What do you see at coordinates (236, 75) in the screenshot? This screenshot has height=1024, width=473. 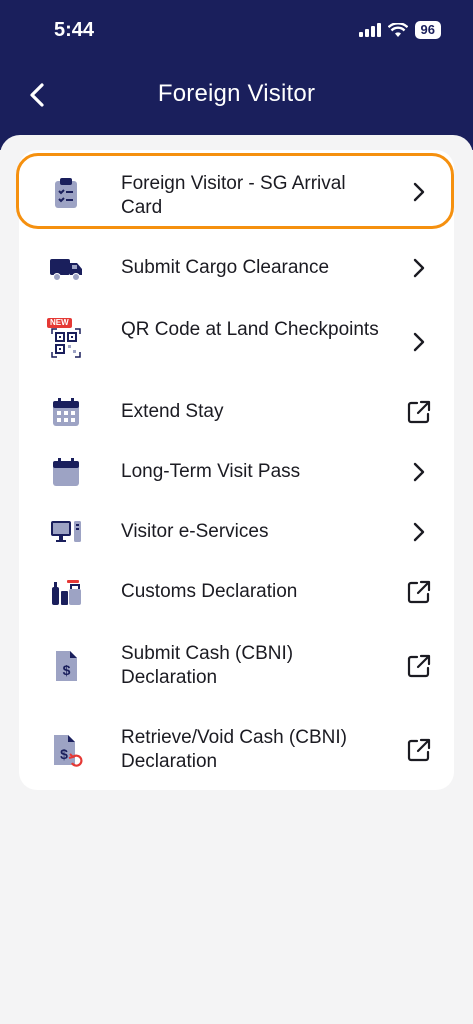 I see `app-header: 5:44 96 Foreign Visitor` at bounding box center [236, 75].